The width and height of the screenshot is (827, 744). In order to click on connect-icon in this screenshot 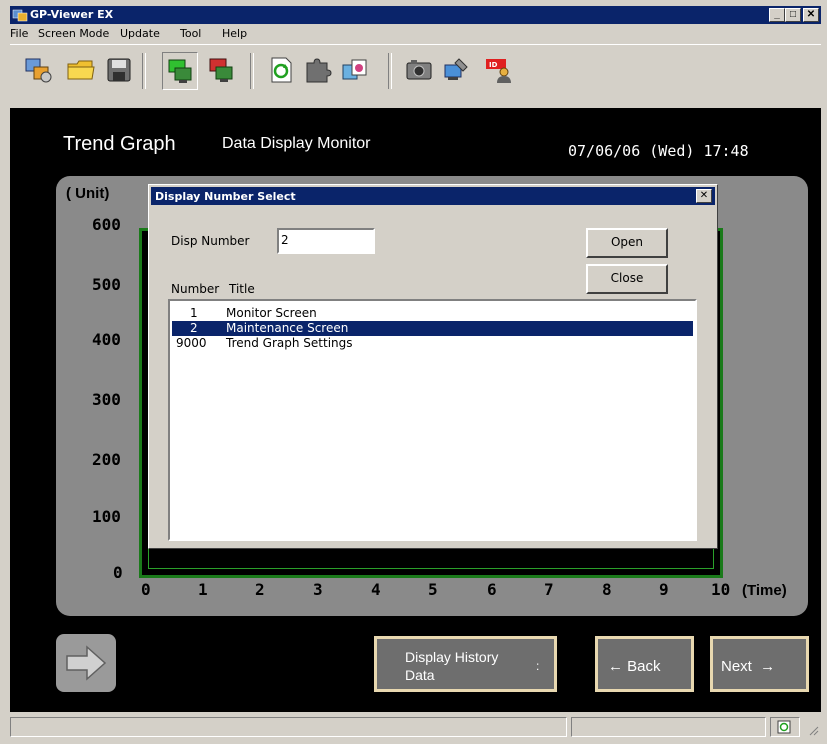, I will do `click(39, 70)`.